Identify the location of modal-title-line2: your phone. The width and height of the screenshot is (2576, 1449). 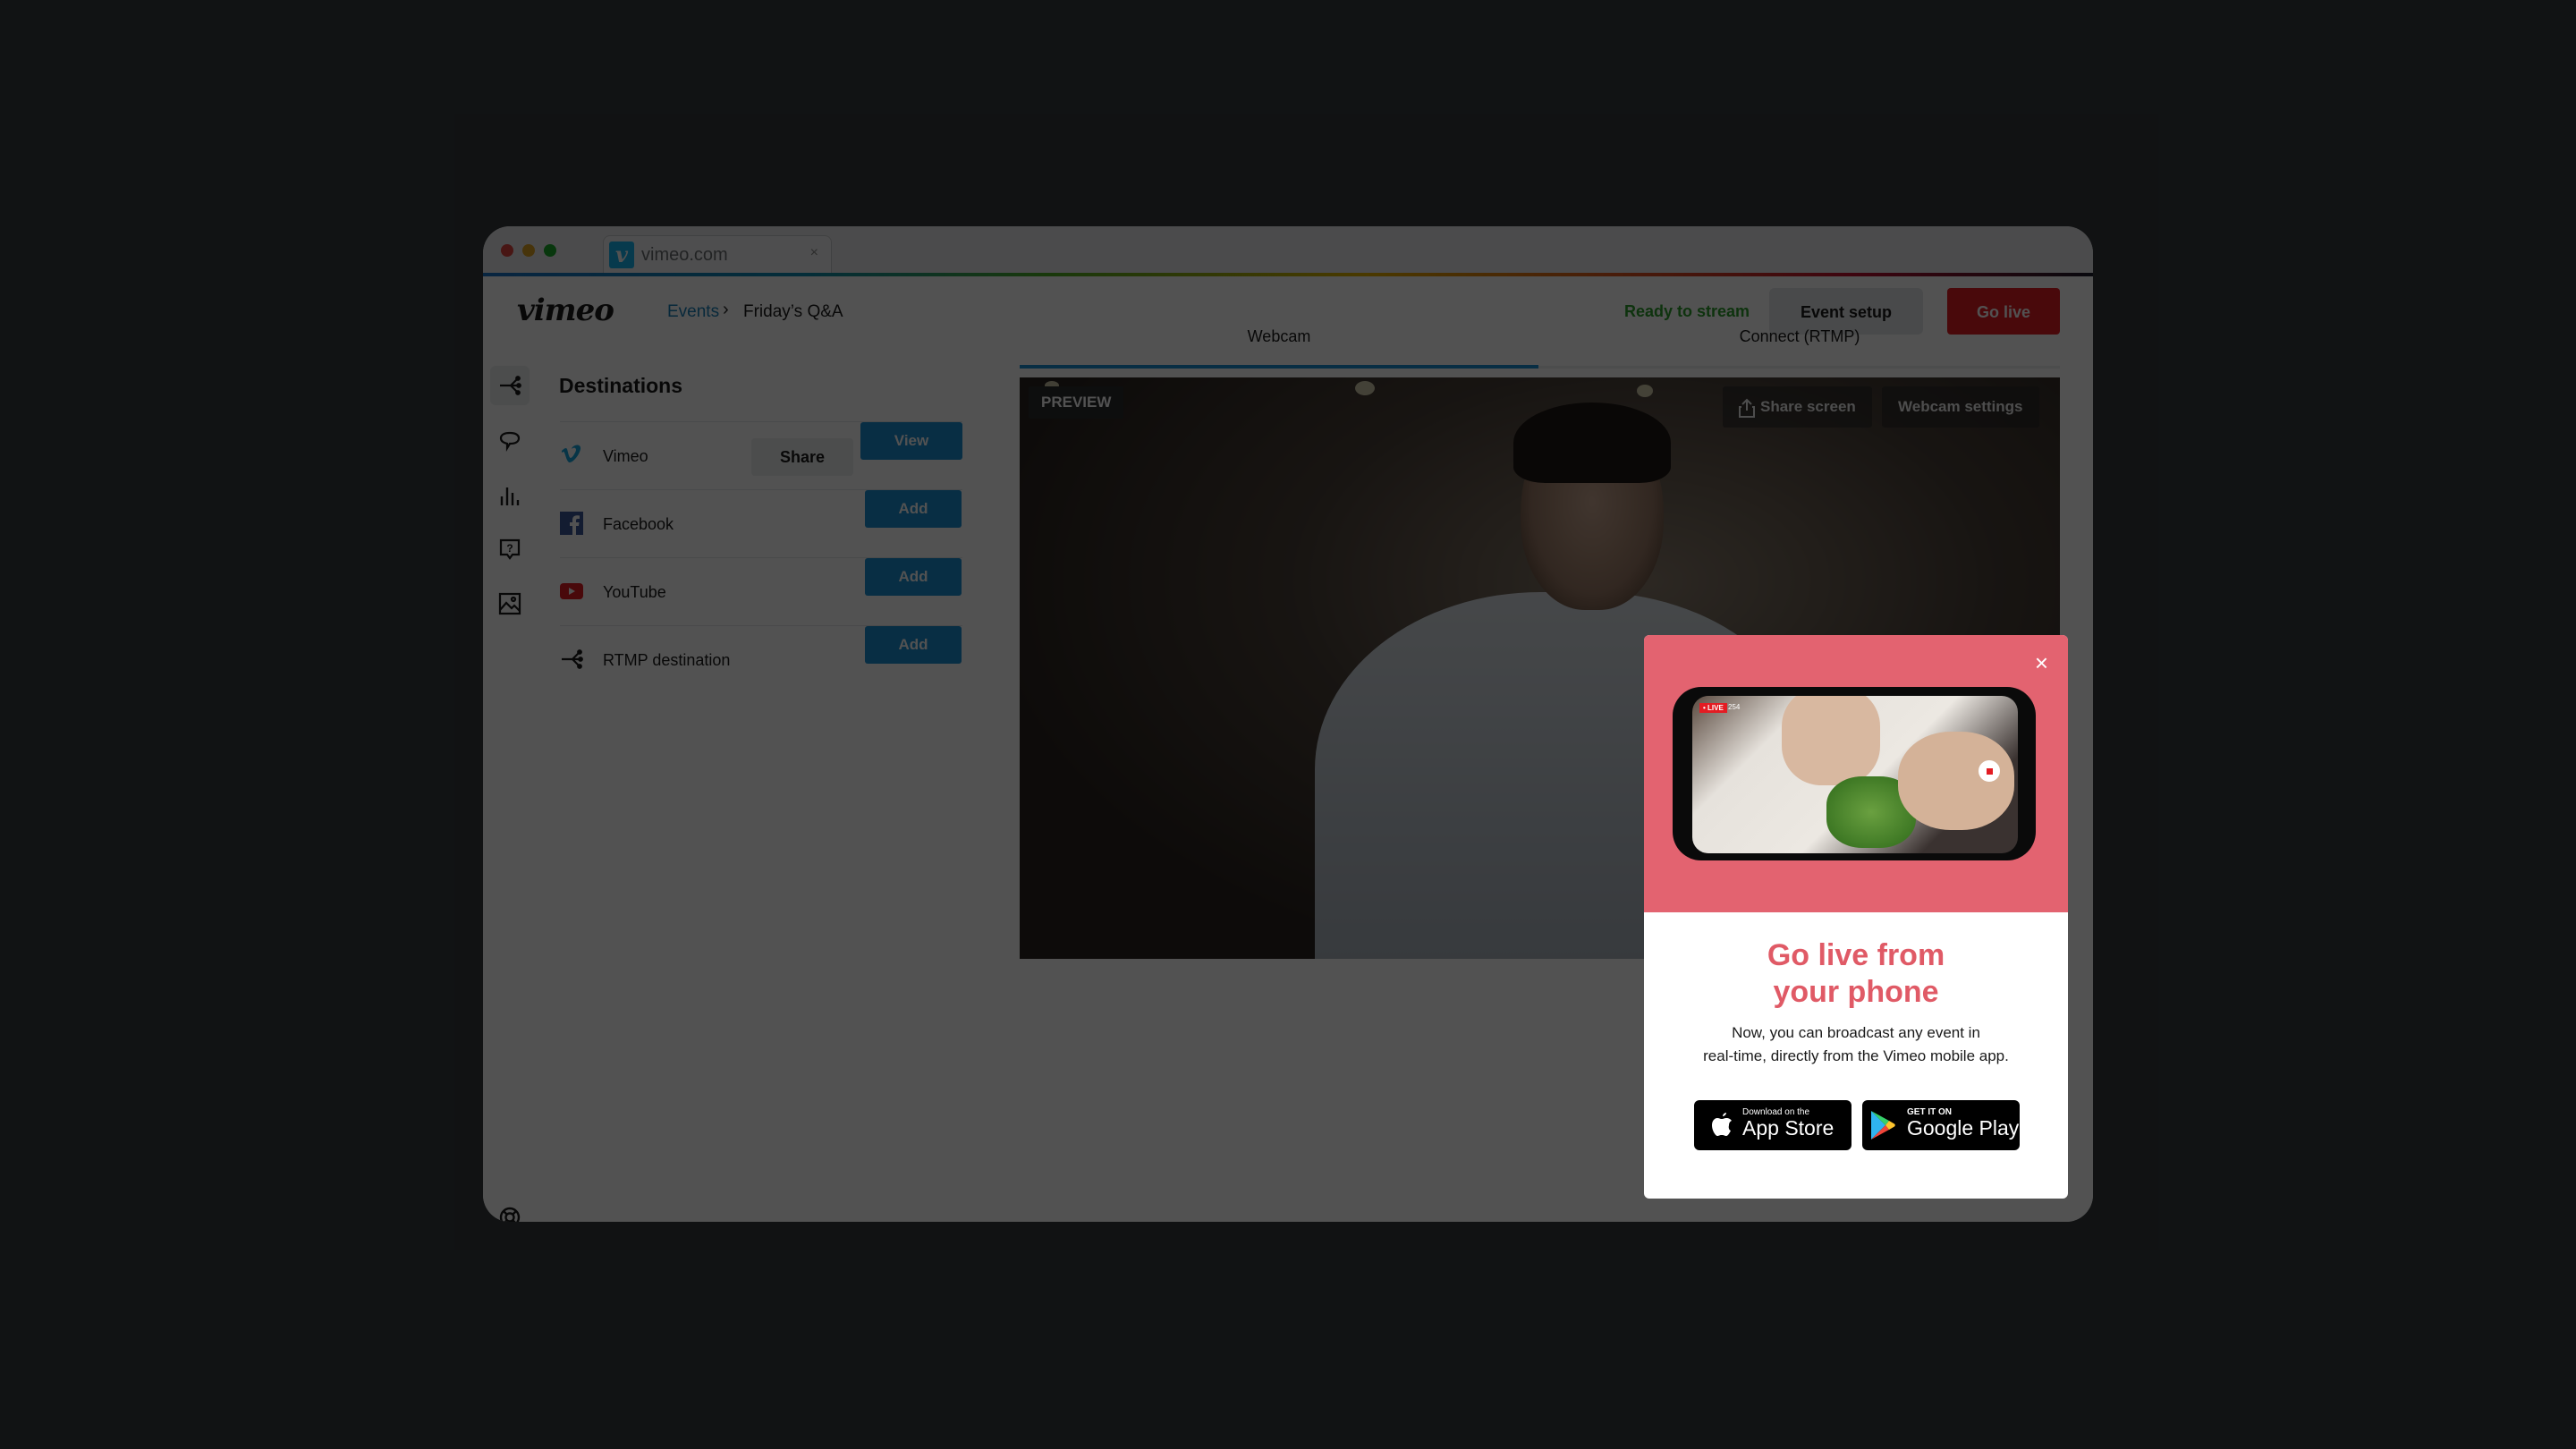
(1856, 992).